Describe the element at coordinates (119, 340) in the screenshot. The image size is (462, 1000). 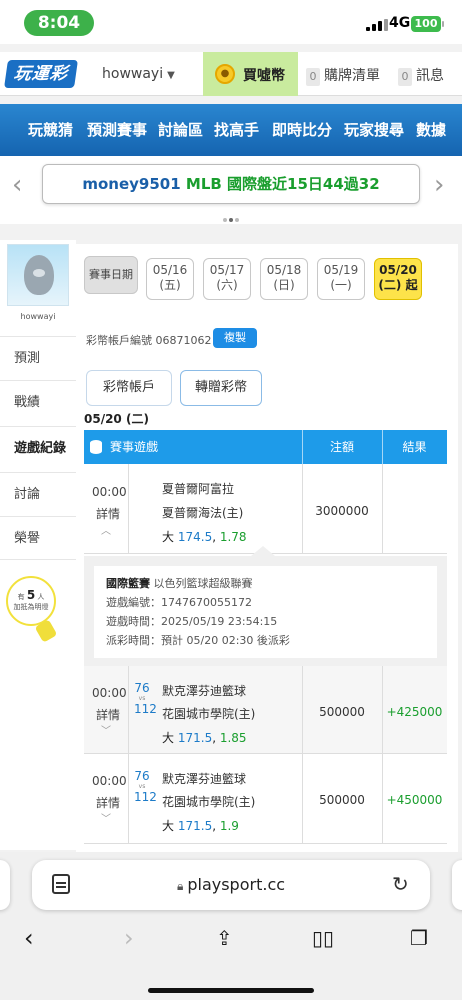
I see `account-label: 彩幣帳戶編號` at that location.